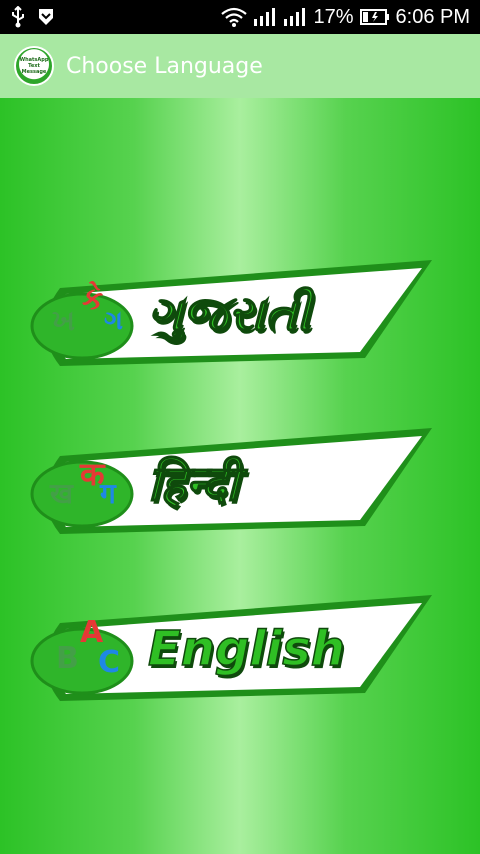  Describe the element at coordinates (18, 17) in the screenshot. I see `usb-icon` at that location.